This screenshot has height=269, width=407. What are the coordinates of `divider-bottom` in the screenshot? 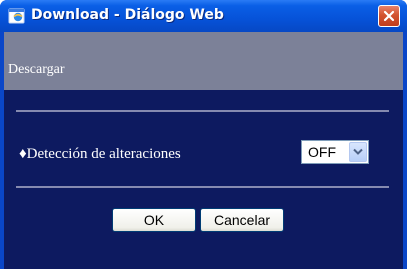 It's located at (202, 187).